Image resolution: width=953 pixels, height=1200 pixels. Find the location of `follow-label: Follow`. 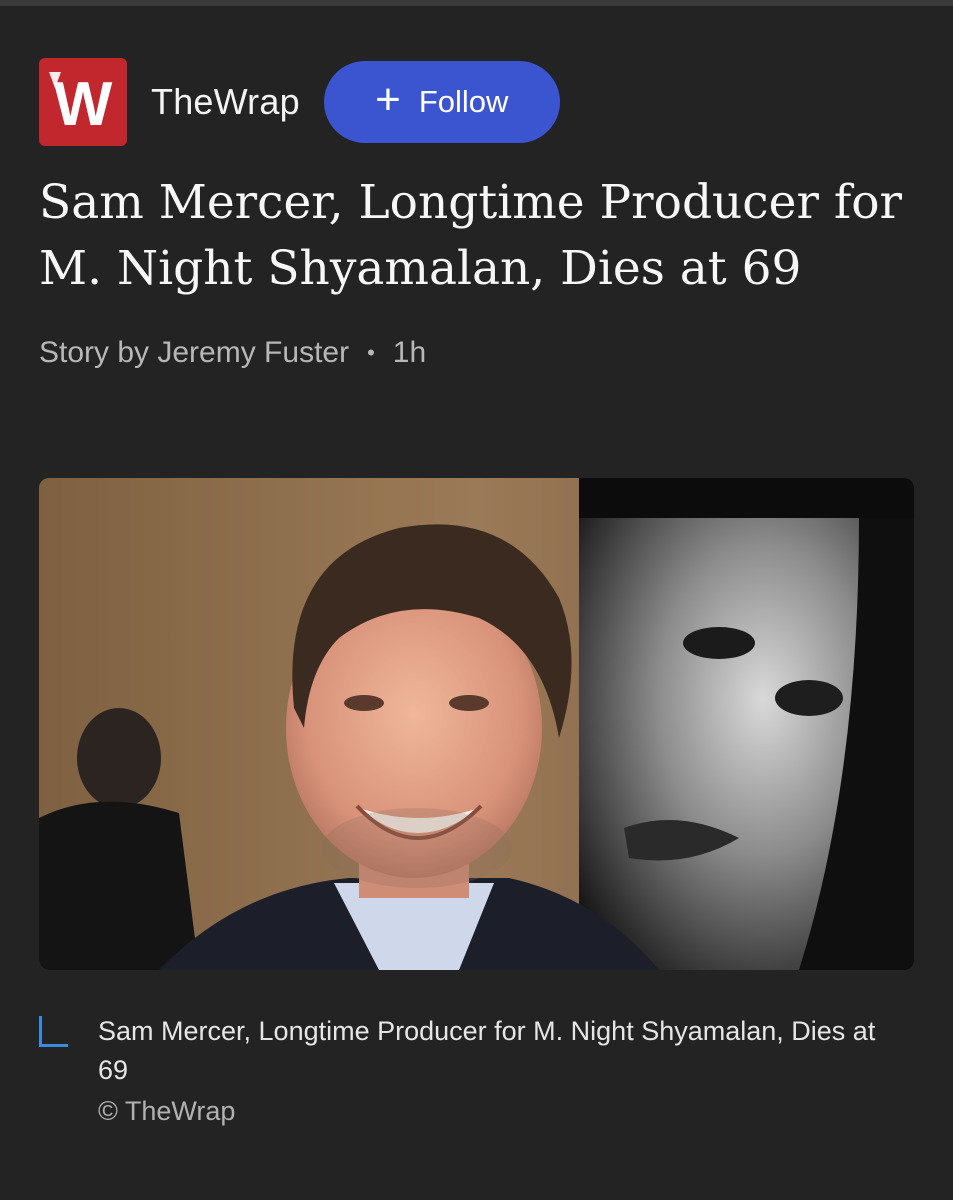

follow-label: Follow is located at coordinates (463, 101).